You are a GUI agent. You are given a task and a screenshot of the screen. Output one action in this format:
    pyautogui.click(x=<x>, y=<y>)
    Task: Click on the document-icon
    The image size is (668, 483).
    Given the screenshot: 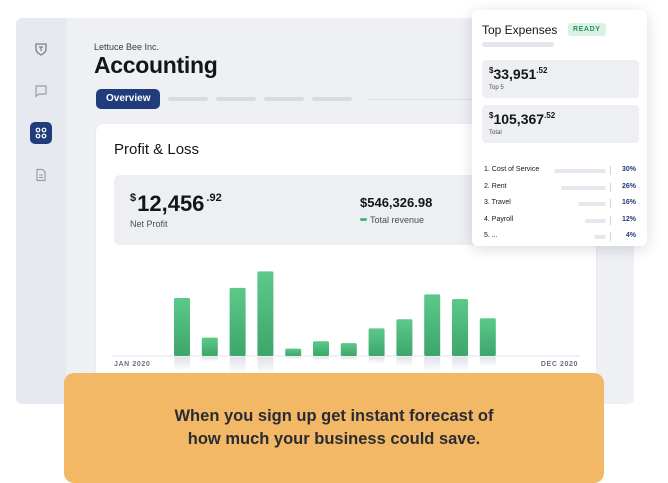 What is the action you would take?
    pyautogui.click(x=41, y=175)
    